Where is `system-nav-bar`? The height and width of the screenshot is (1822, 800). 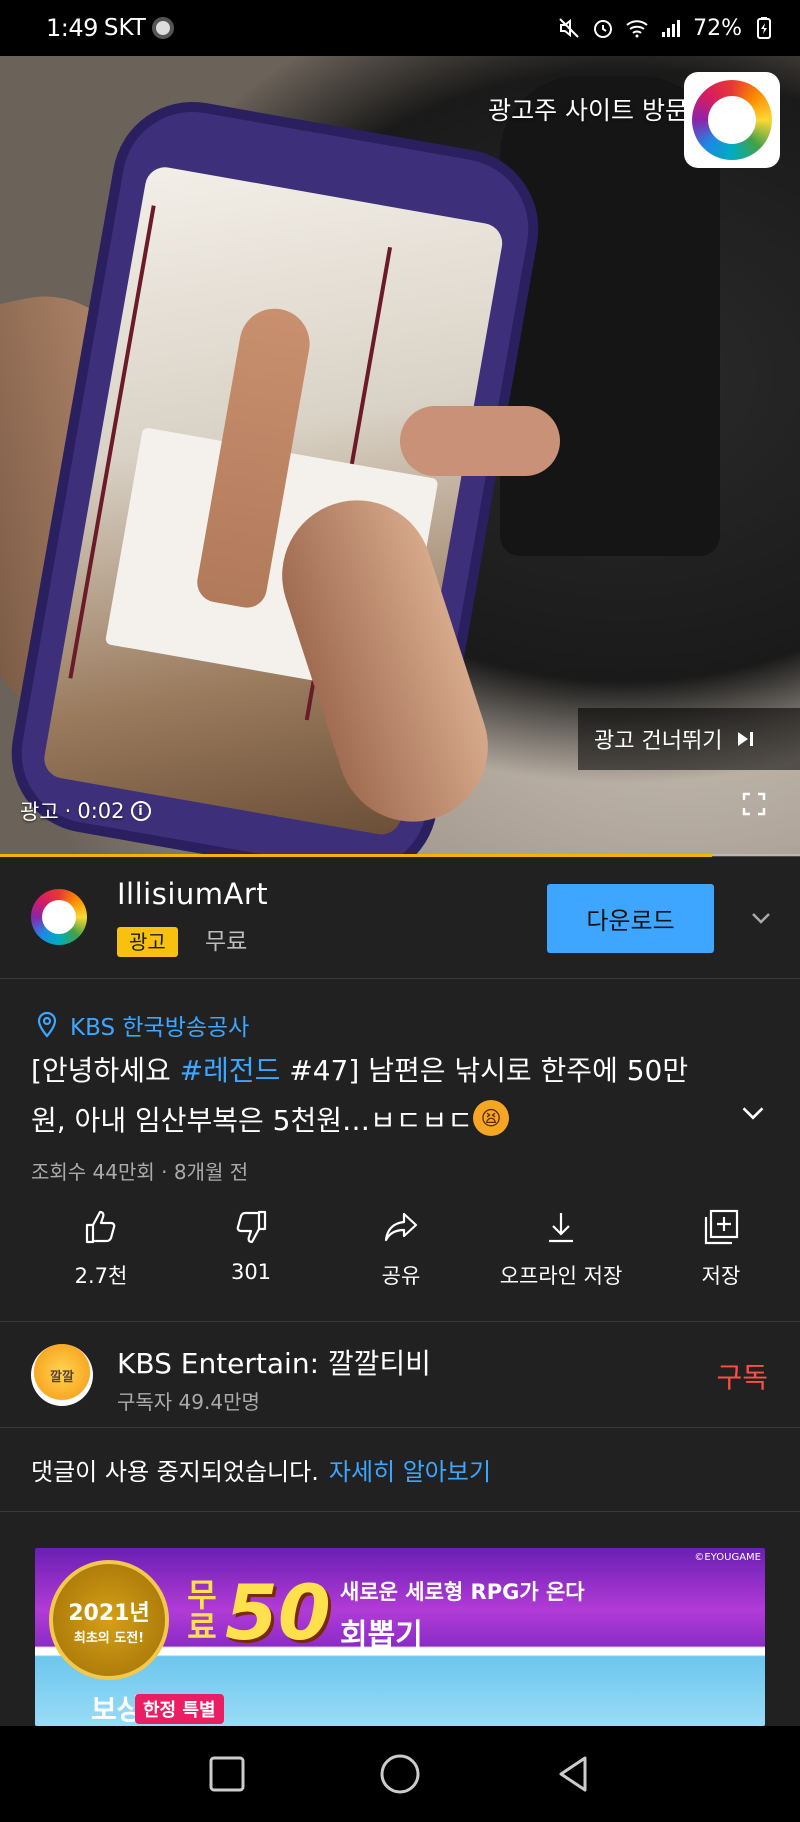 system-nav-bar is located at coordinates (400, 1774).